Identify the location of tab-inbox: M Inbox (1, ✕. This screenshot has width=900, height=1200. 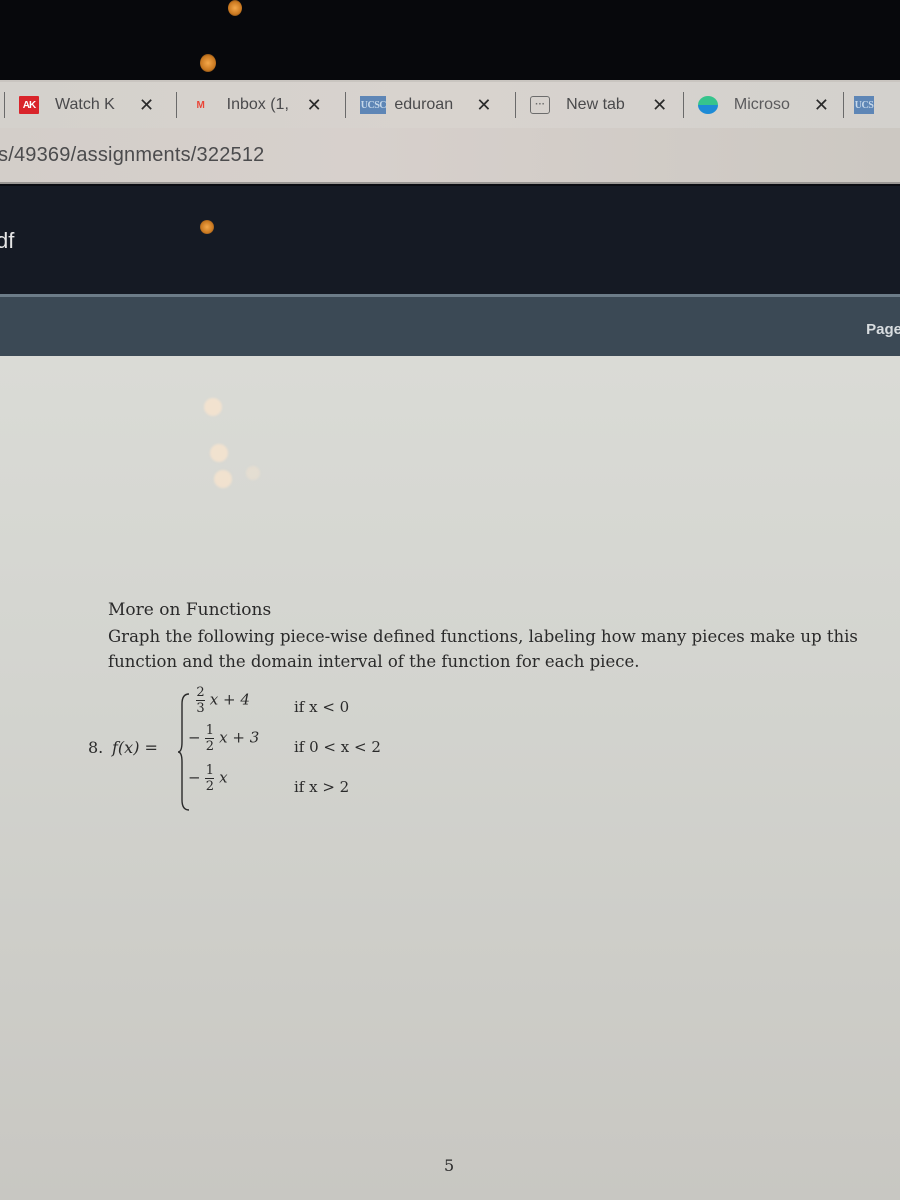
(261, 105).